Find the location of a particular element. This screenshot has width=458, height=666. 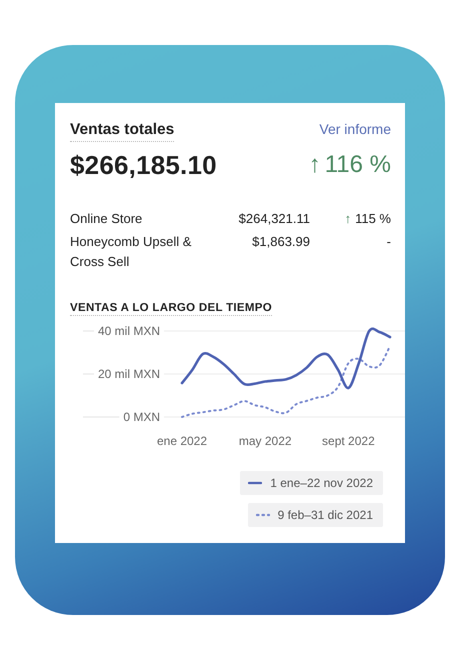

channel-amount: $1,863.99 is located at coordinates (280, 242).